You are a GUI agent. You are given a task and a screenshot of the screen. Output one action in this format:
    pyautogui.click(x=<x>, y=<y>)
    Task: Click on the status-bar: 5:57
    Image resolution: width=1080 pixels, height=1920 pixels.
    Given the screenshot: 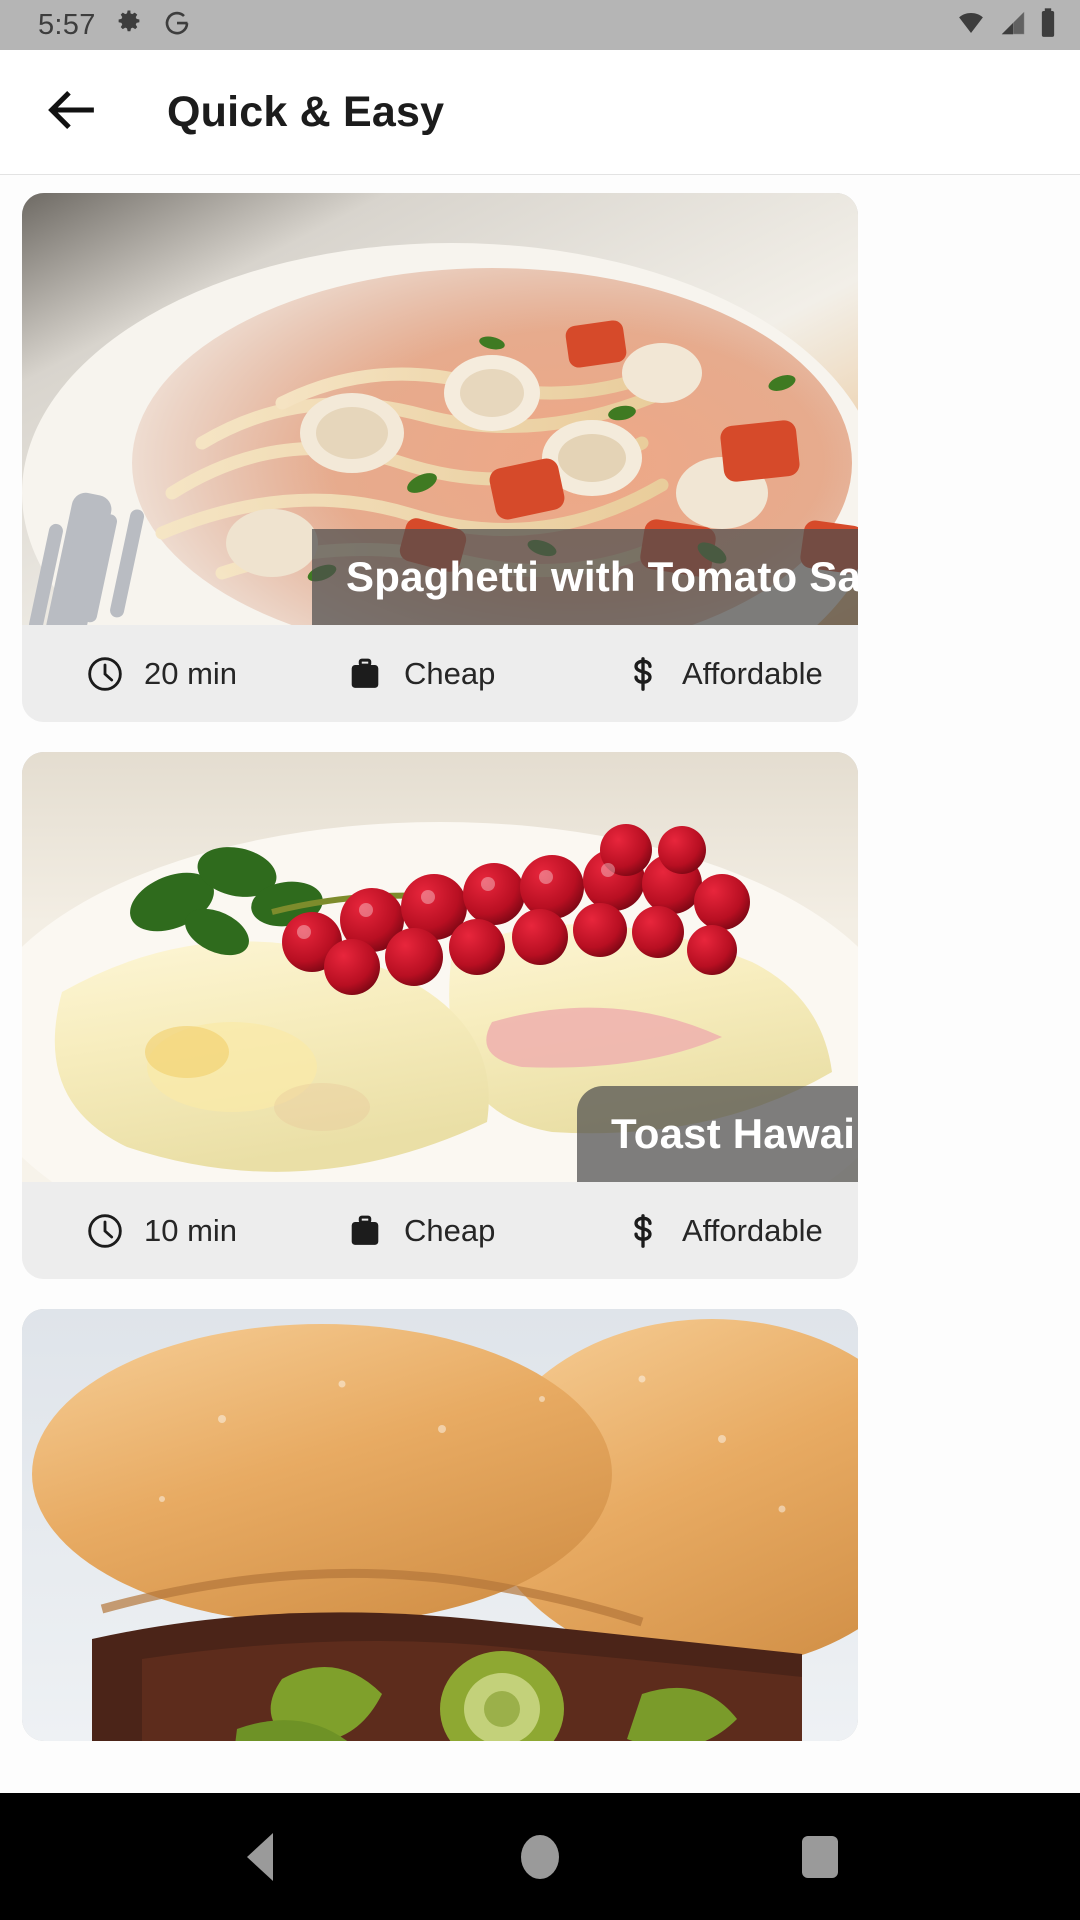 What is the action you would take?
    pyautogui.click(x=540, y=25)
    